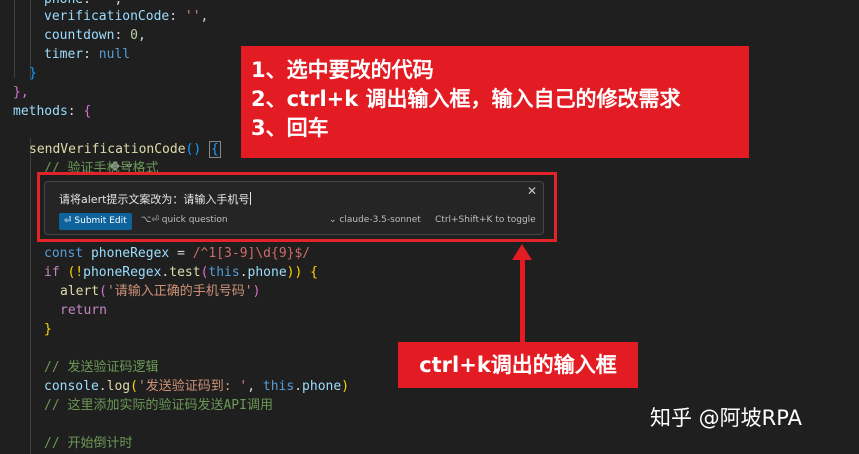 The image size is (859, 454). What do you see at coordinates (518, 365) in the screenshot?
I see `arrow-label: ctrl+k调出的输入框` at bounding box center [518, 365].